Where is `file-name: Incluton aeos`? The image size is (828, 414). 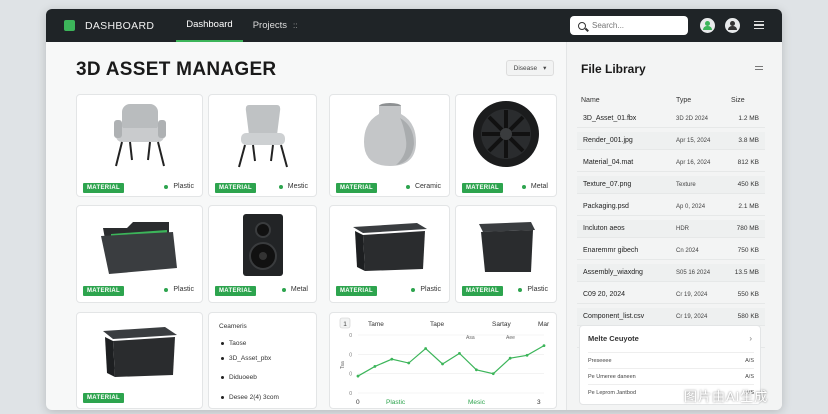
file-name: Incluton aeos is located at coordinates (604, 228).